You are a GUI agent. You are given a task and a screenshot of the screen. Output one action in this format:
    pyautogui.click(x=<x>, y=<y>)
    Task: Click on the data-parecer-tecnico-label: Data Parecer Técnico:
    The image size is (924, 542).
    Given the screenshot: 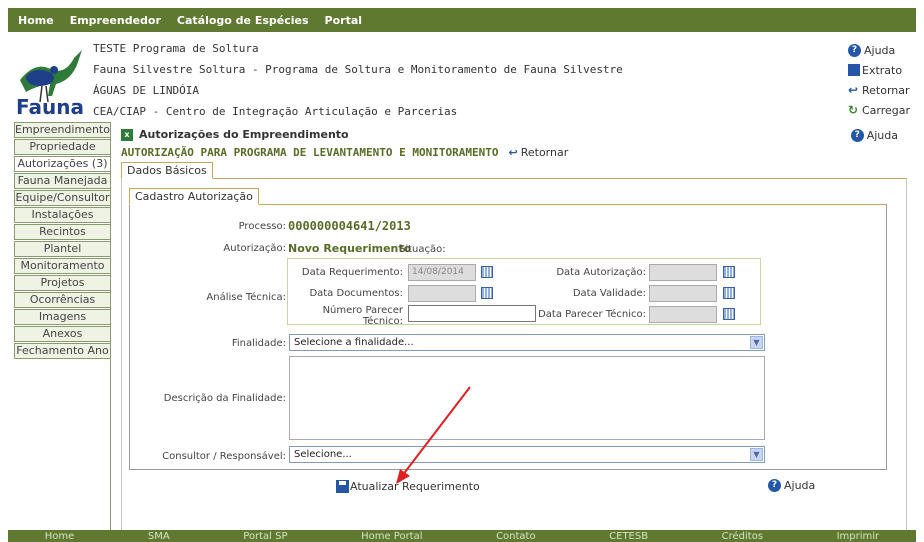 What is the action you would take?
    pyautogui.click(x=592, y=314)
    